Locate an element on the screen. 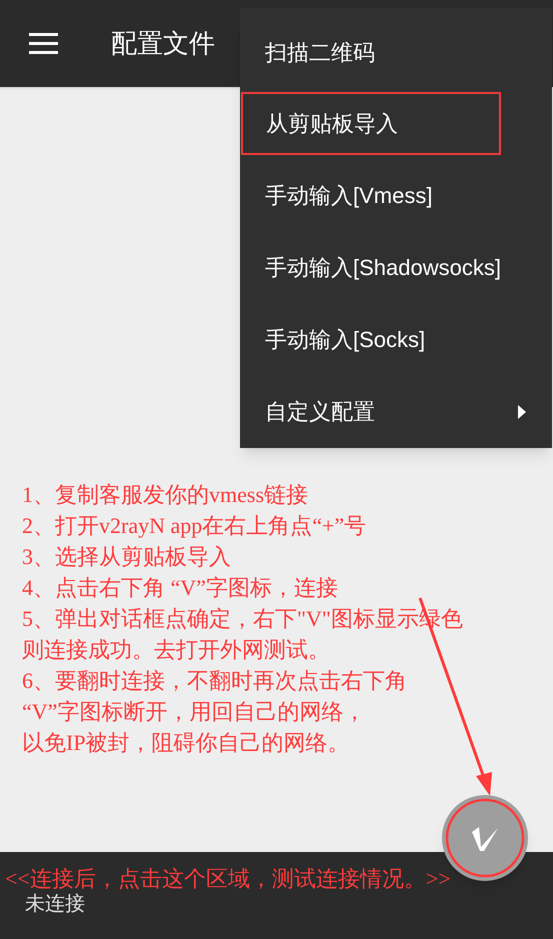 This screenshot has width=553, height=939. menu-icon is located at coordinates (43, 43).